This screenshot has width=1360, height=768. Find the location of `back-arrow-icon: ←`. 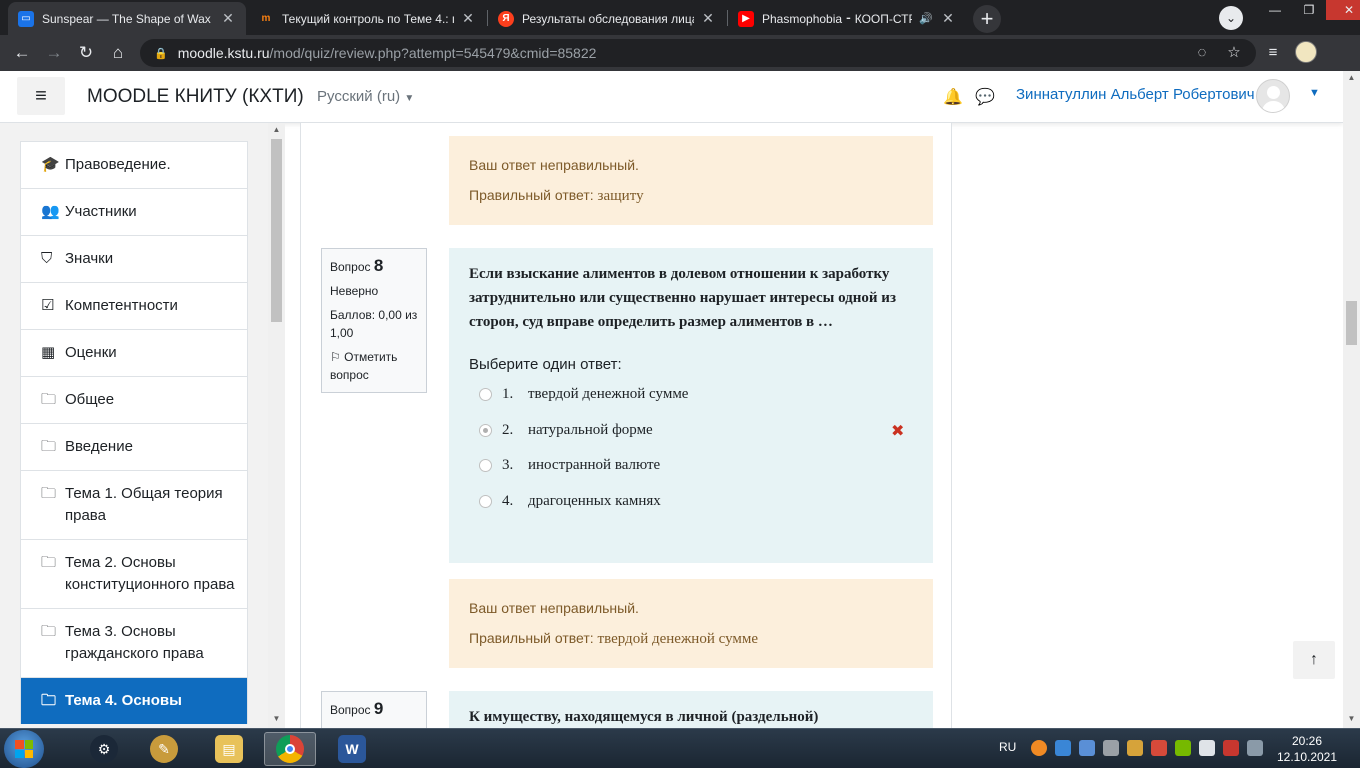

back-arrow-icon: ← is located at coordinates (22, 53).